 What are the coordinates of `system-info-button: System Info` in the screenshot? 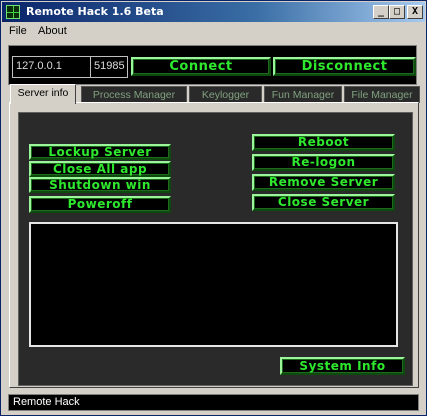 It's located at (342, 366).